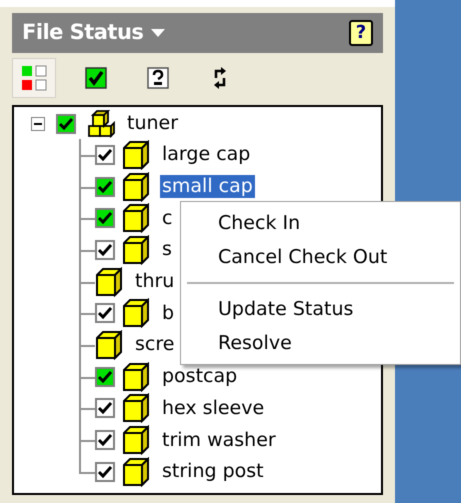  I want to click on menu-item: Resolve, so click(320, 343).